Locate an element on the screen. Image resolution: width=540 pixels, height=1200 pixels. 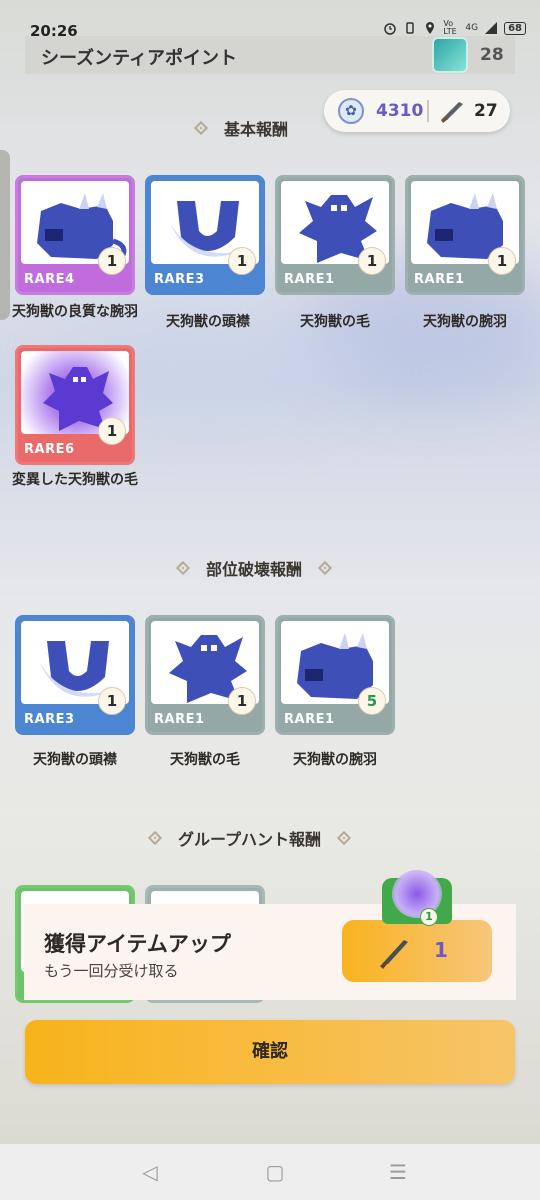
alarm-icon is located at coordinates (390, 29).